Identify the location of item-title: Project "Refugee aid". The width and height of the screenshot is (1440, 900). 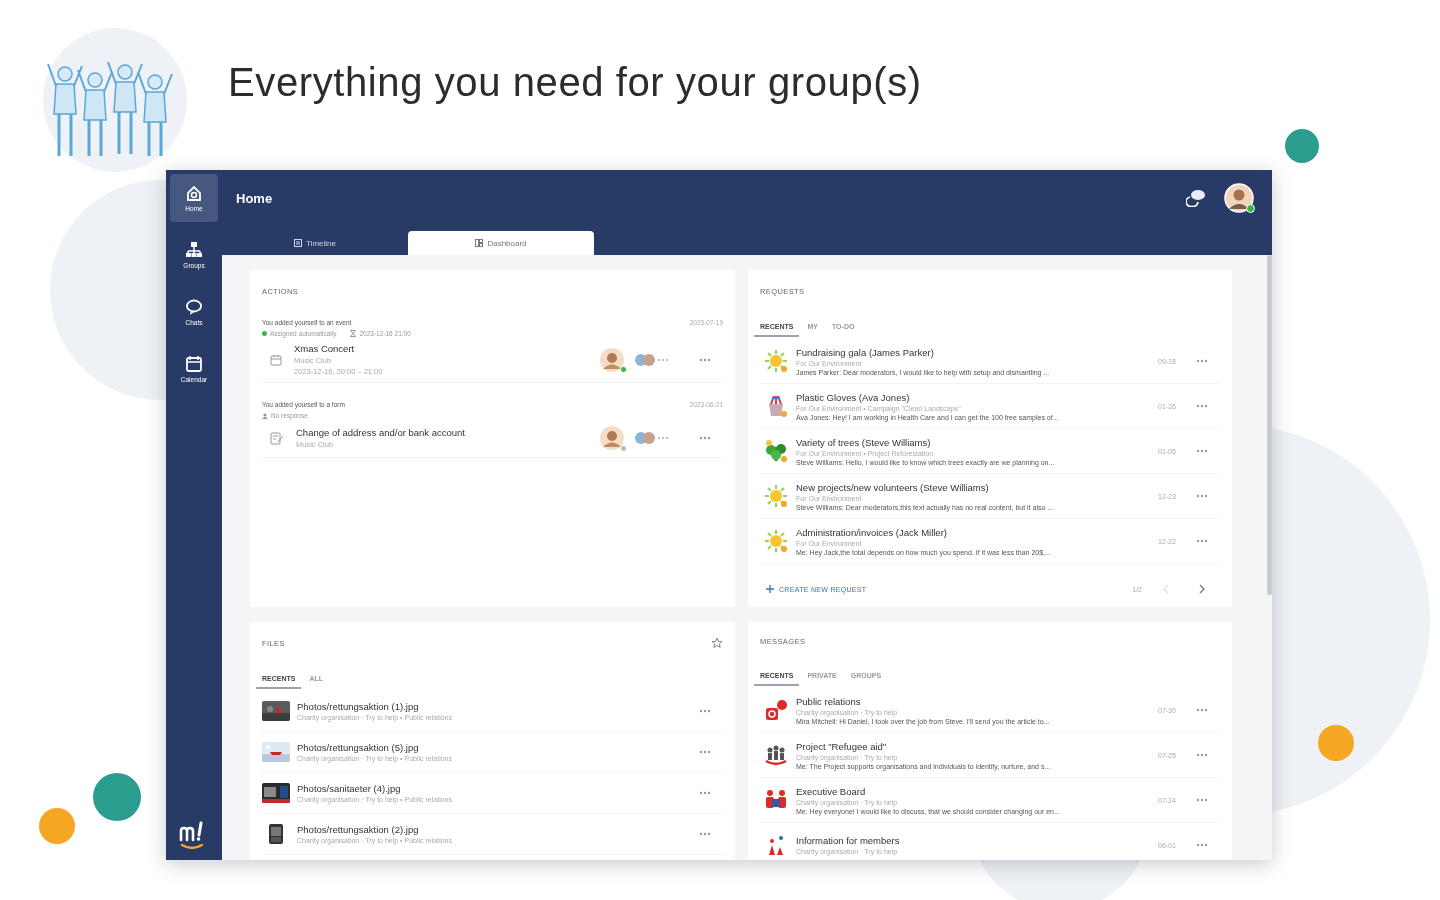
(842, 746).